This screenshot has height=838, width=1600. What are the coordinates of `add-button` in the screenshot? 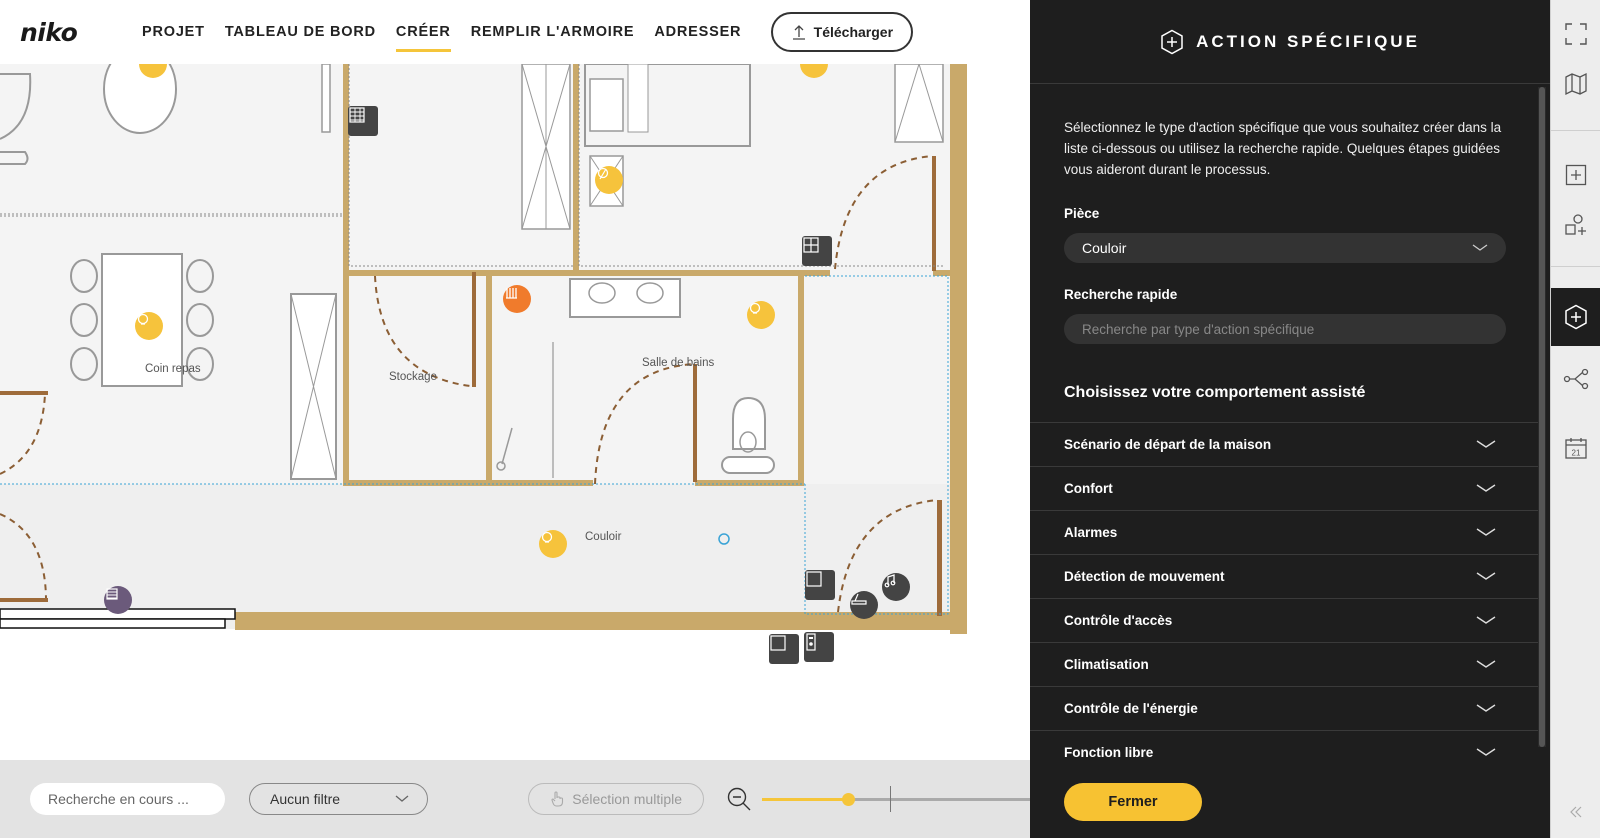 It's located at (1575, 175).